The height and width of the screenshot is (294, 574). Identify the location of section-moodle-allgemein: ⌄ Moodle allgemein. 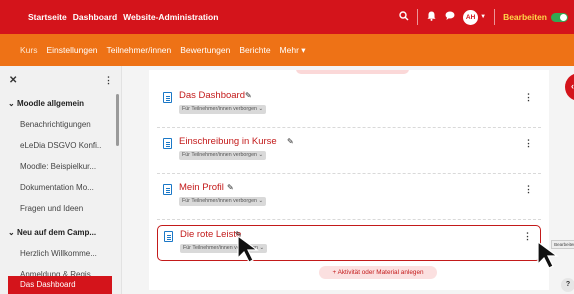
(46, 103).